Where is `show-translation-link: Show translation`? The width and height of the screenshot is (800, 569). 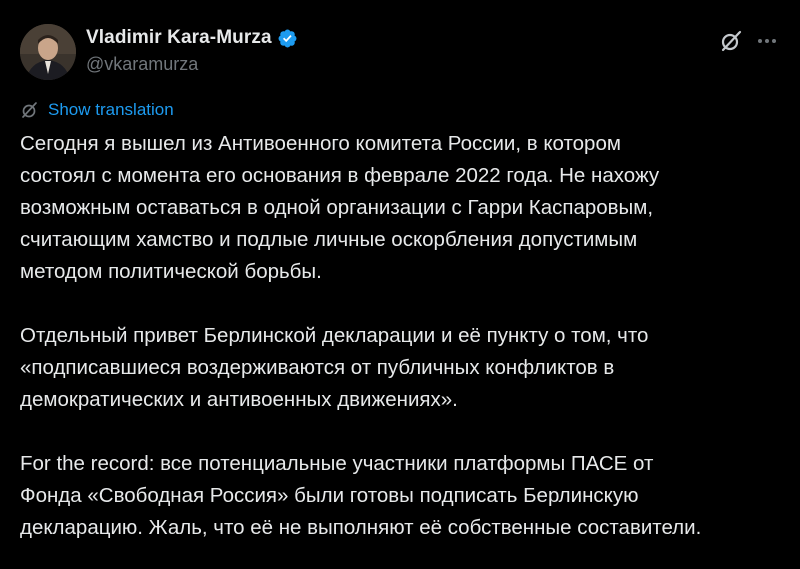 show-translation-link: Show translation is located at coordinates (97, 110).